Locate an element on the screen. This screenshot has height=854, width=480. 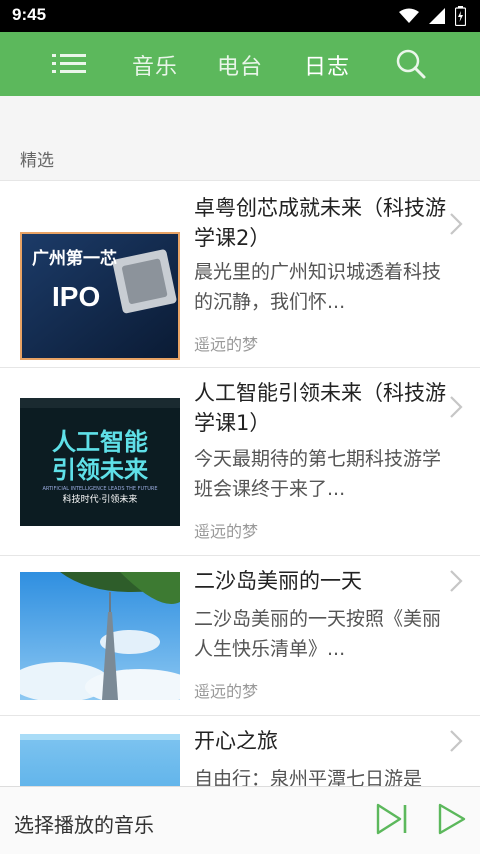
list-item: 开心之旅 自由行：泉州平潭七日游是 is located at coordinates (240, 750).